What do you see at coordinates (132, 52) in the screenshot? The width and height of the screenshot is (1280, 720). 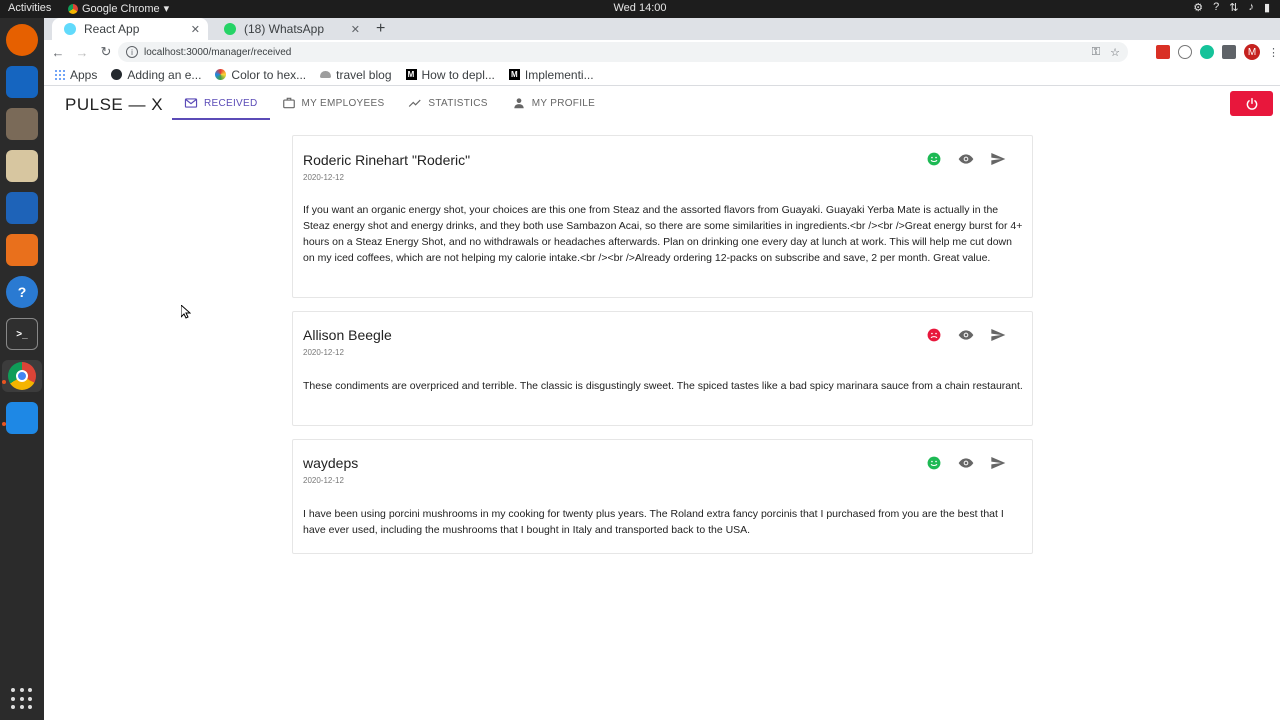 I see `info-icon: i` at bounding box center [132, 52].